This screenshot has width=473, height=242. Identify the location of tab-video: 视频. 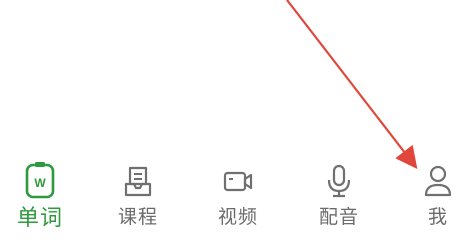
(238, 194).